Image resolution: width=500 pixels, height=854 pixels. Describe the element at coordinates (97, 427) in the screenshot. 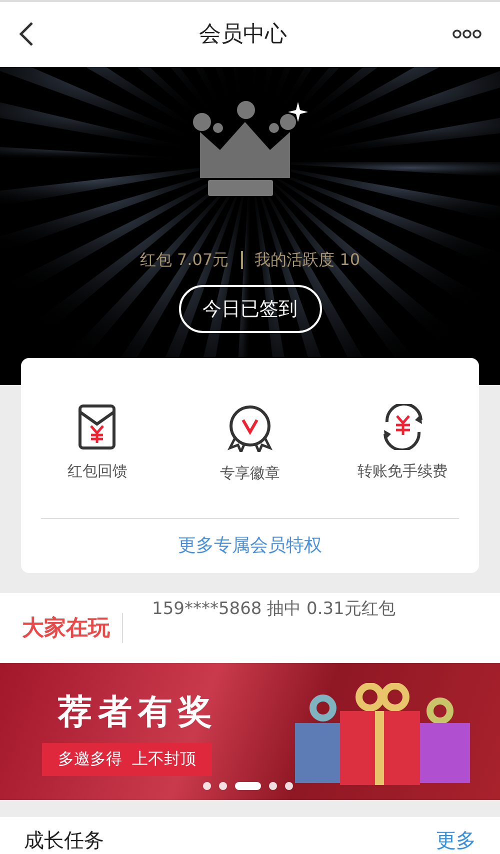

I see `envelope-icon` at that location.